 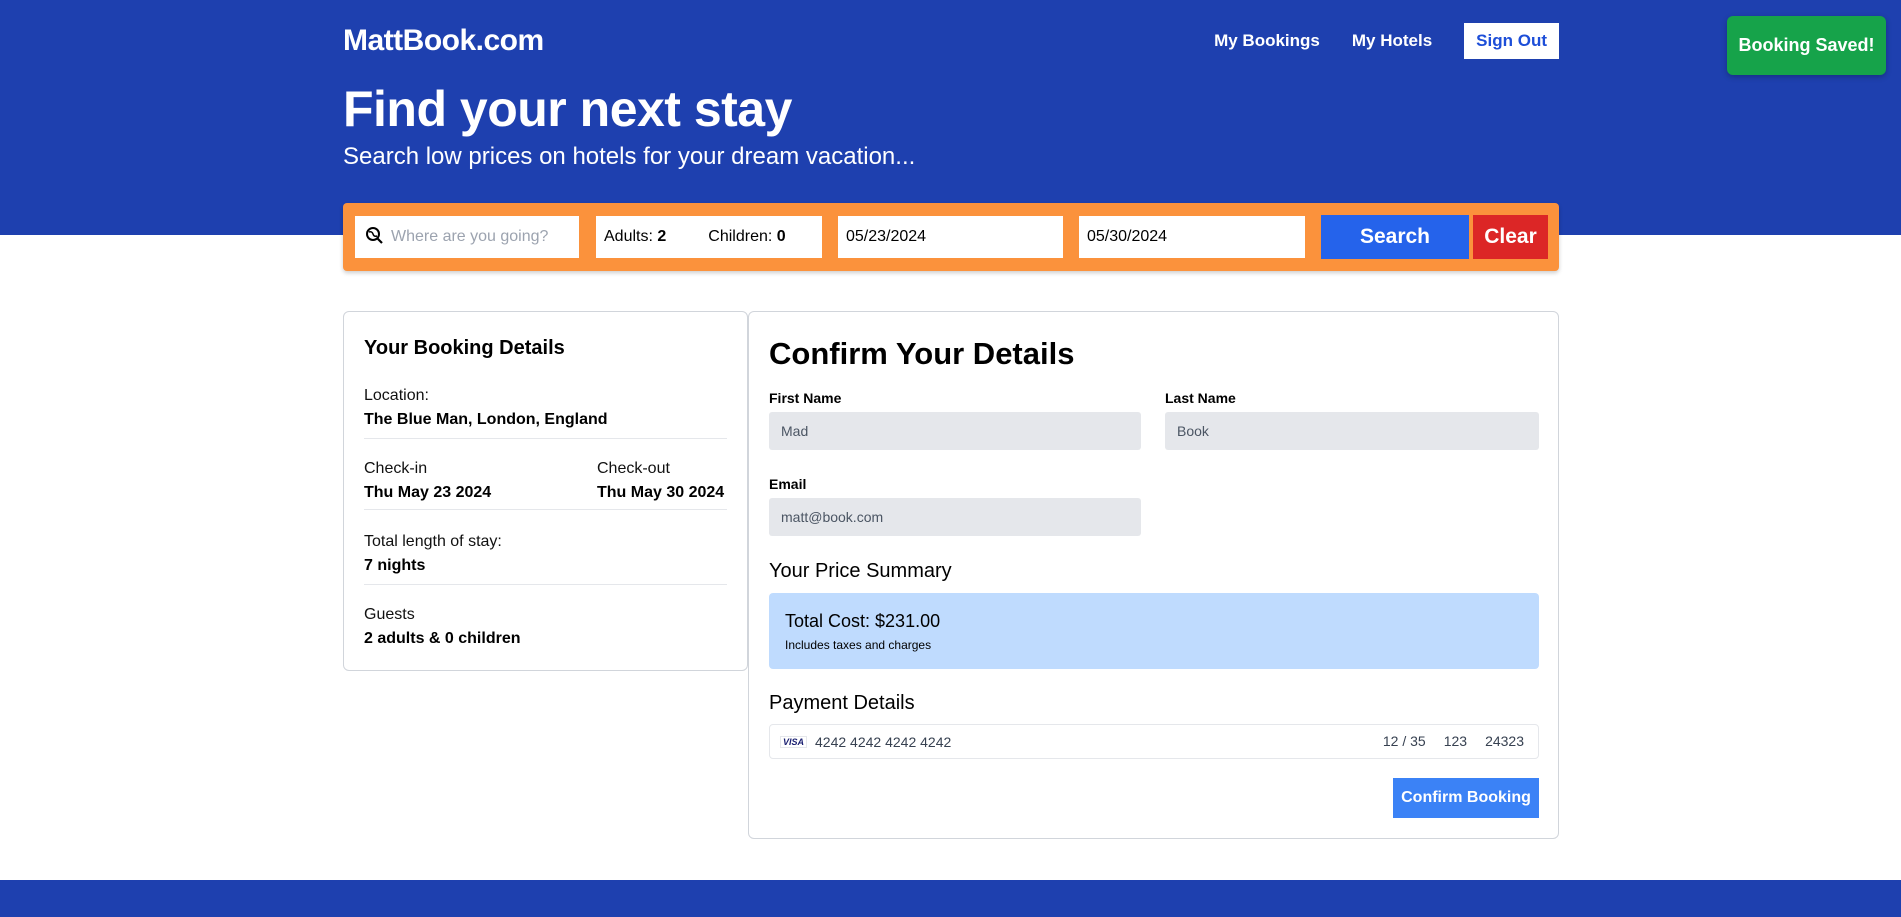 I want to click on booking-details-title: Your Booking Details, so click(x=464, y=348).